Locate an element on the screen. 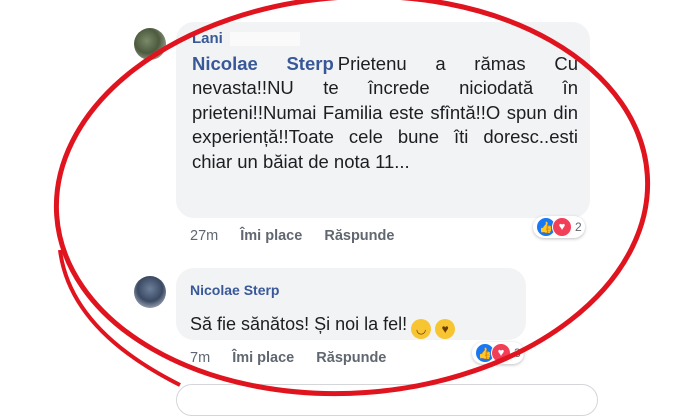  comment-author: Nicolae Sterp is located at coordinates (234, 290).